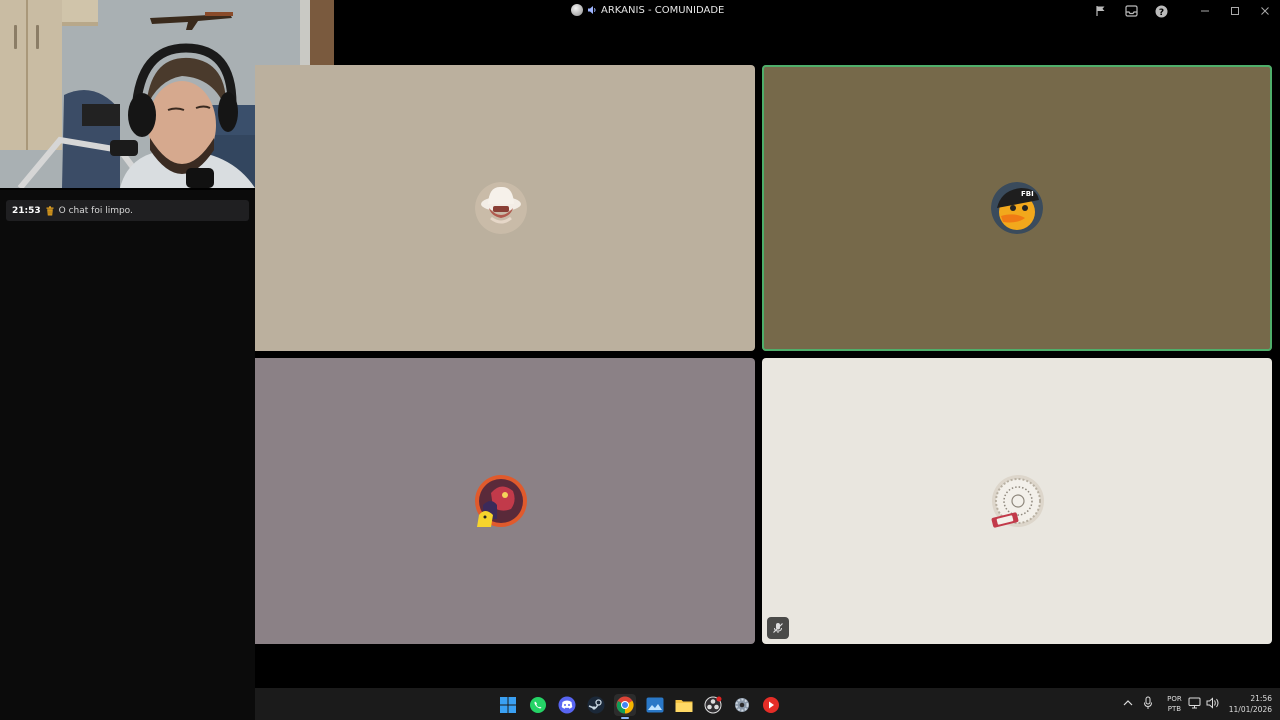 The height and width of the screenshot is (720, 1280). Describe the element at coordinates (1174, 699) in the screenshot. I see `language-code: POR` at that location.